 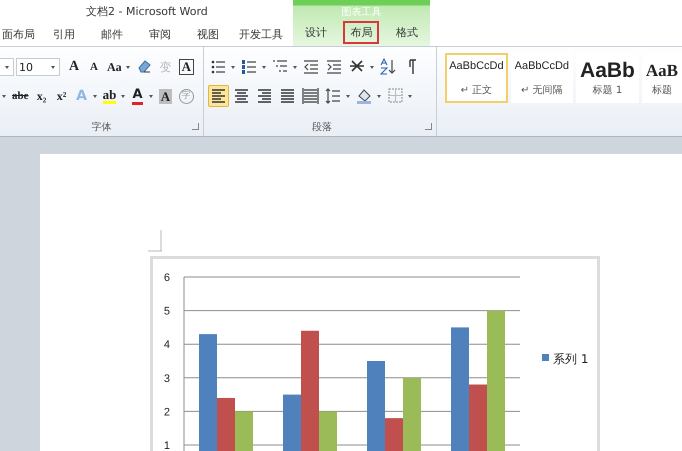 What do you see at coordinates (208, 34) in the screenshot?
I see `ribbon-tab: 视图` at bounding box center [208, 34].